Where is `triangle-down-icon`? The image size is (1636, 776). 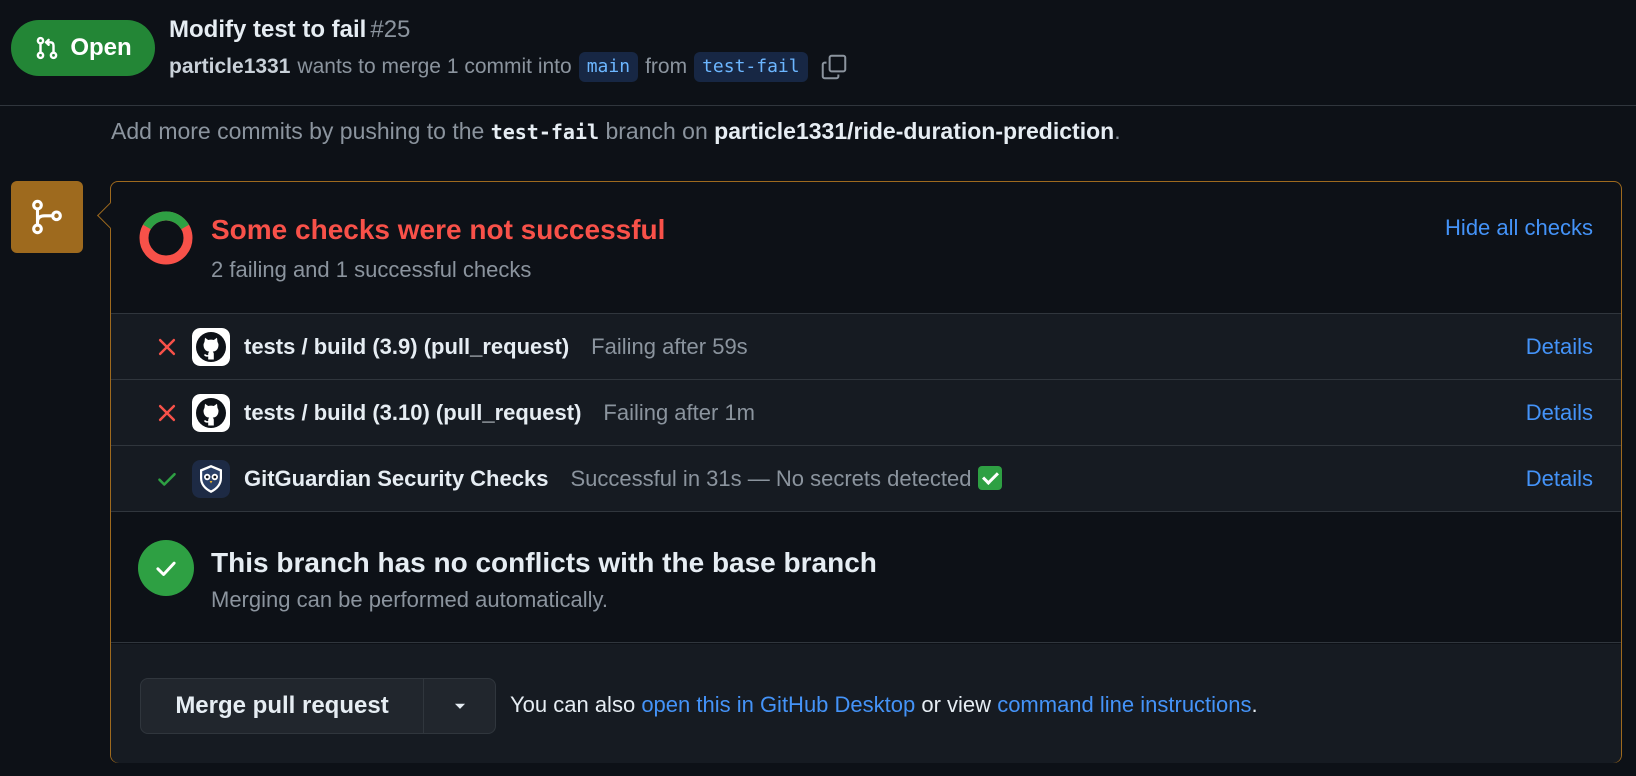 triangle-down-icon is located at coordinates (459, 706).